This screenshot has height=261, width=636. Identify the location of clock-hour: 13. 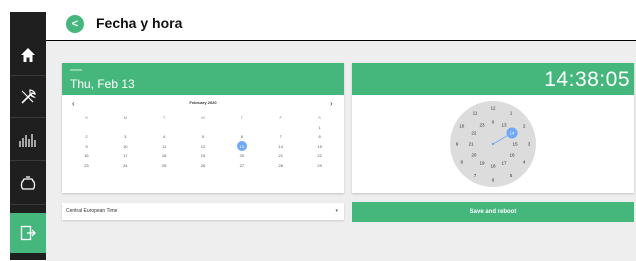
(504, 125).